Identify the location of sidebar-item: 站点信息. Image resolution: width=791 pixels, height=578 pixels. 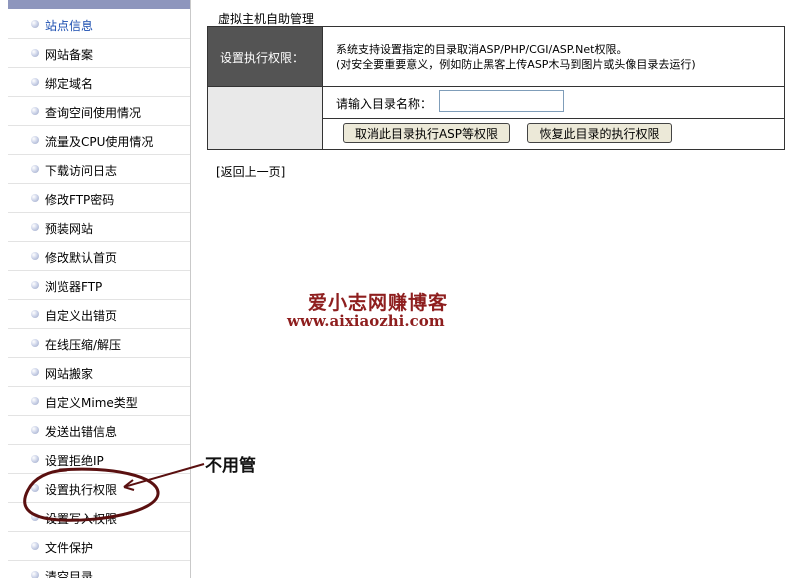
(99, 24).